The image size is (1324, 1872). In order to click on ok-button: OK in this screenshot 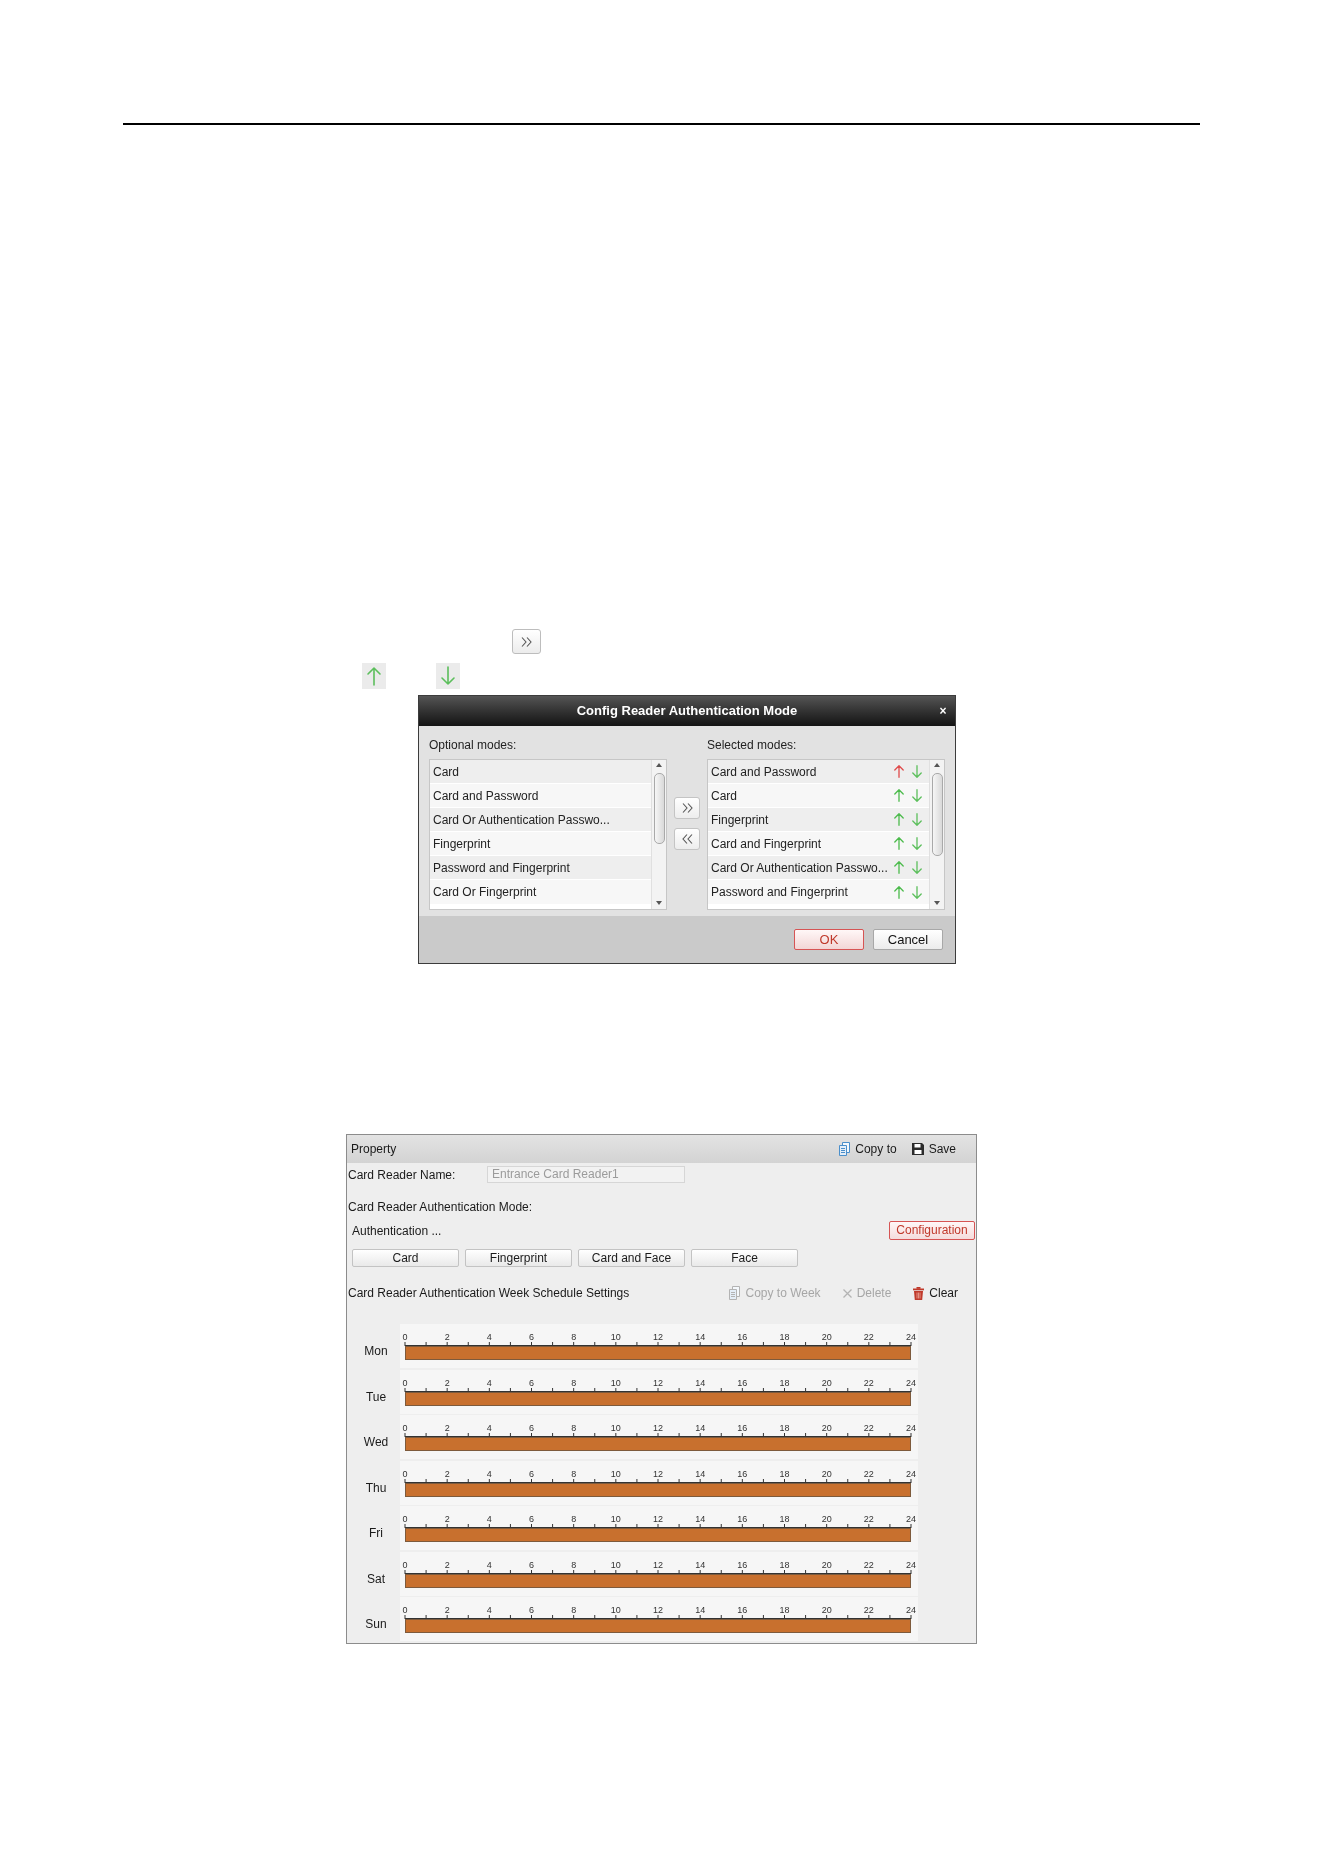, I will do `click(829, 939)`.